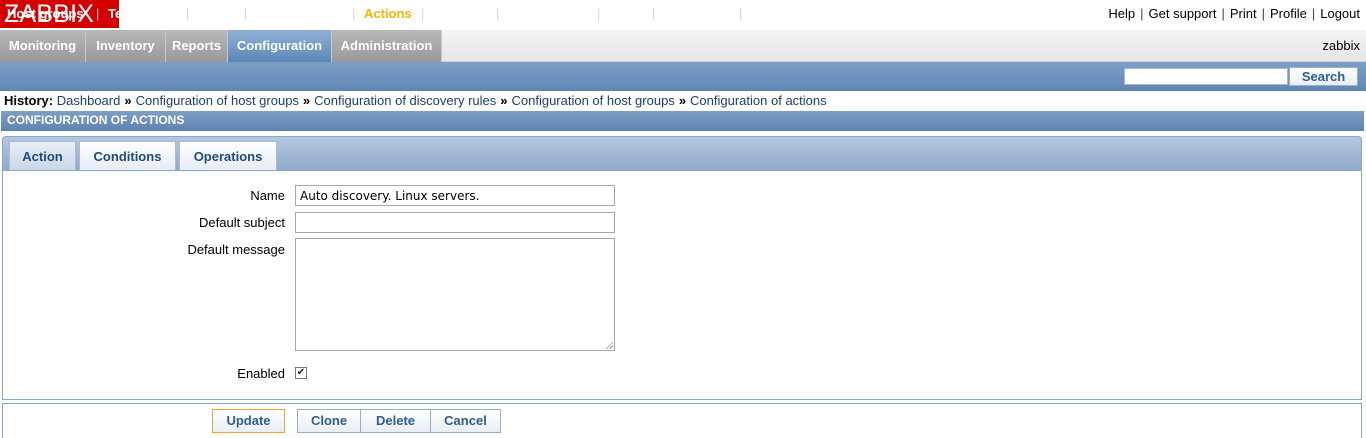 Image resolution: width=1366 pixels, height=438 pixels. What do you see at coordinates (89, 100) in the screenshot?
I see `history-item-dashboard: Dashboard` at bounding box center [89, 100].